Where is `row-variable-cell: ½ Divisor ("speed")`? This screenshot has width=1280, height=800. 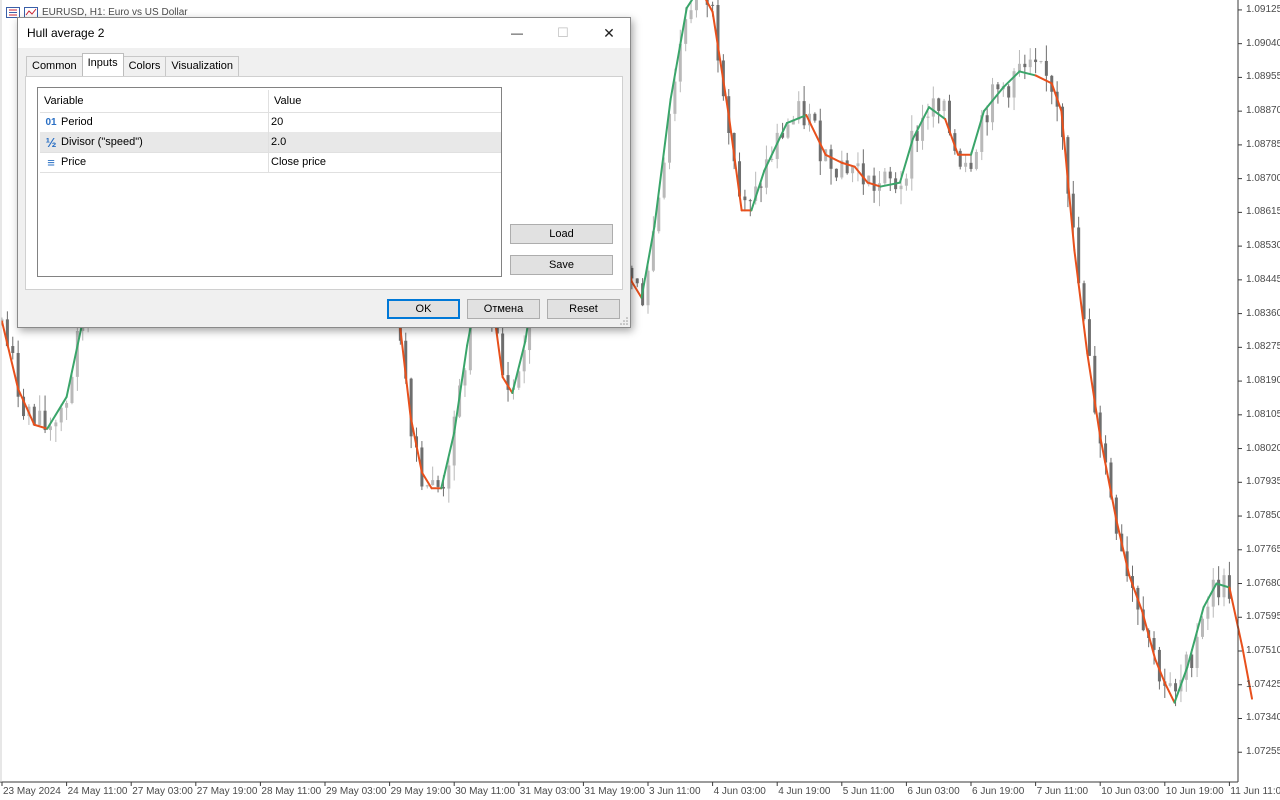 row-variable-cell: ½ Divisor ("speed") is located at coordinates (154, 142).